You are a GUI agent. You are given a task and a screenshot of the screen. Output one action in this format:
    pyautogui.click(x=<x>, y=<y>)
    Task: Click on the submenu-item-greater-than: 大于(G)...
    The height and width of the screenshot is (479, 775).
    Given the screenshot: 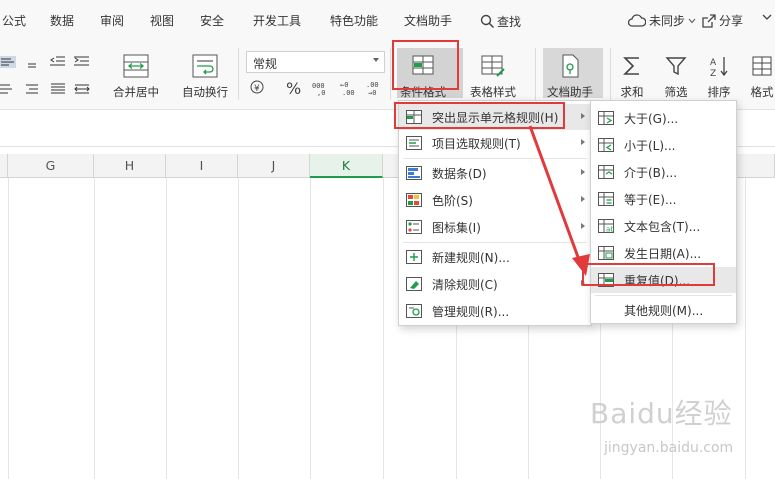 What is the action you would take?
    pyautogui.click(x=663, y=118)
    